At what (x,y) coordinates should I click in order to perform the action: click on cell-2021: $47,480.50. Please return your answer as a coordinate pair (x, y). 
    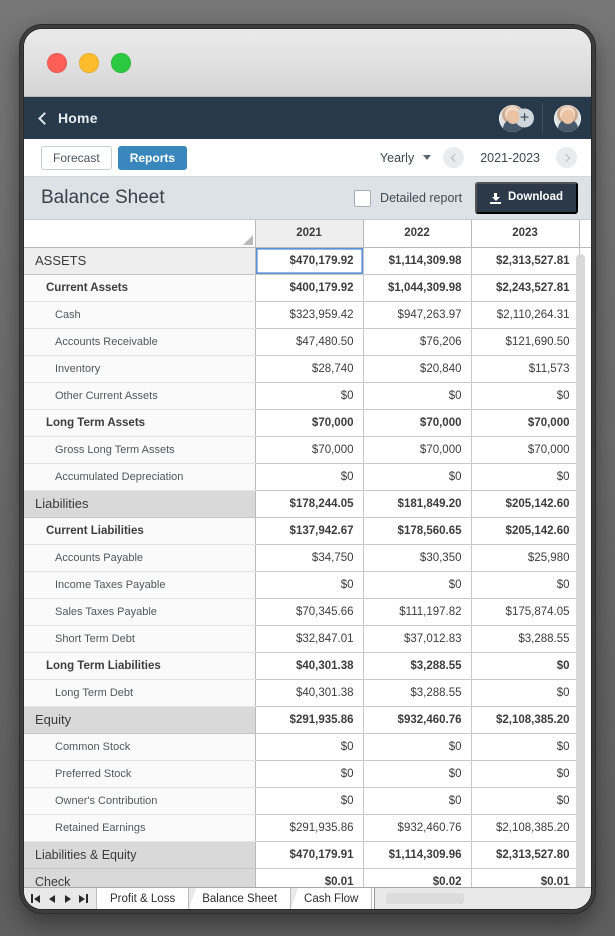
    Looking at the image, I should click on (309, 342).